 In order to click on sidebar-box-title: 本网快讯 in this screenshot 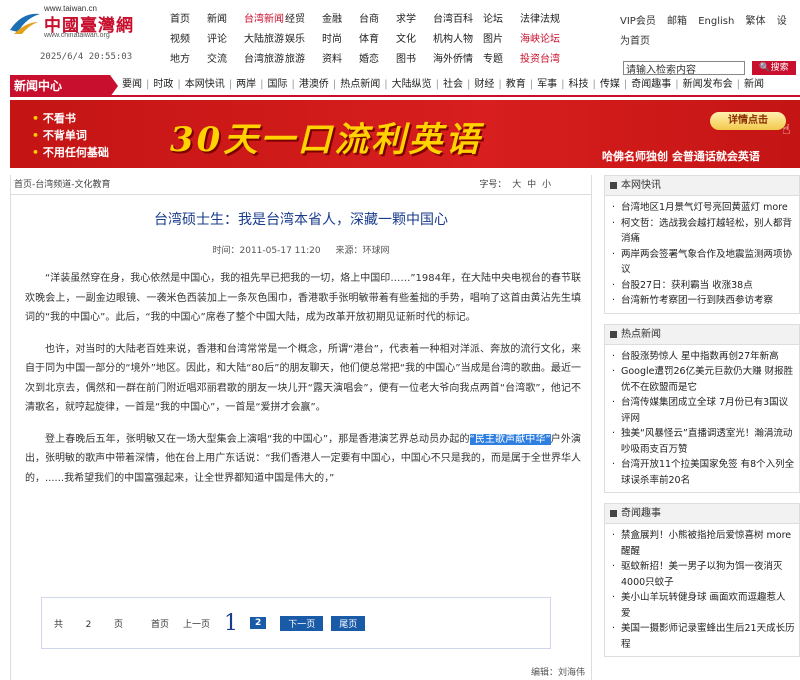, I will do `click(702, 186)`.